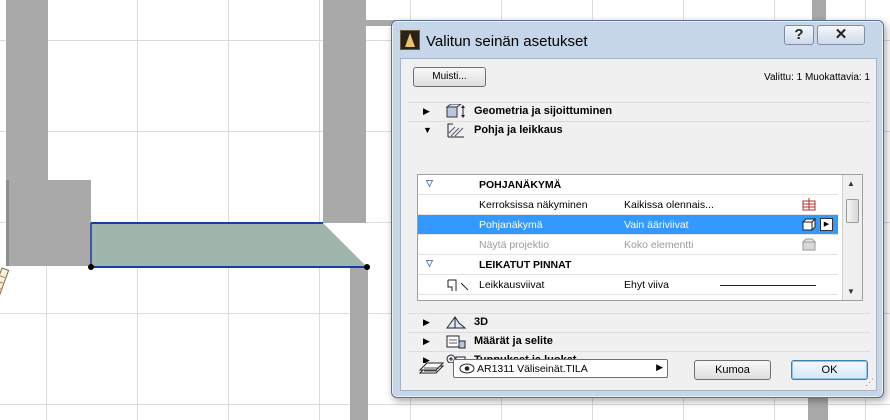 The width and height of the screenshot is (890, 420). What do you see at coordinates (511, 225) in the screenshot?
I see `property-name: Pohjanäkymä` at bounding box center [511, 225].